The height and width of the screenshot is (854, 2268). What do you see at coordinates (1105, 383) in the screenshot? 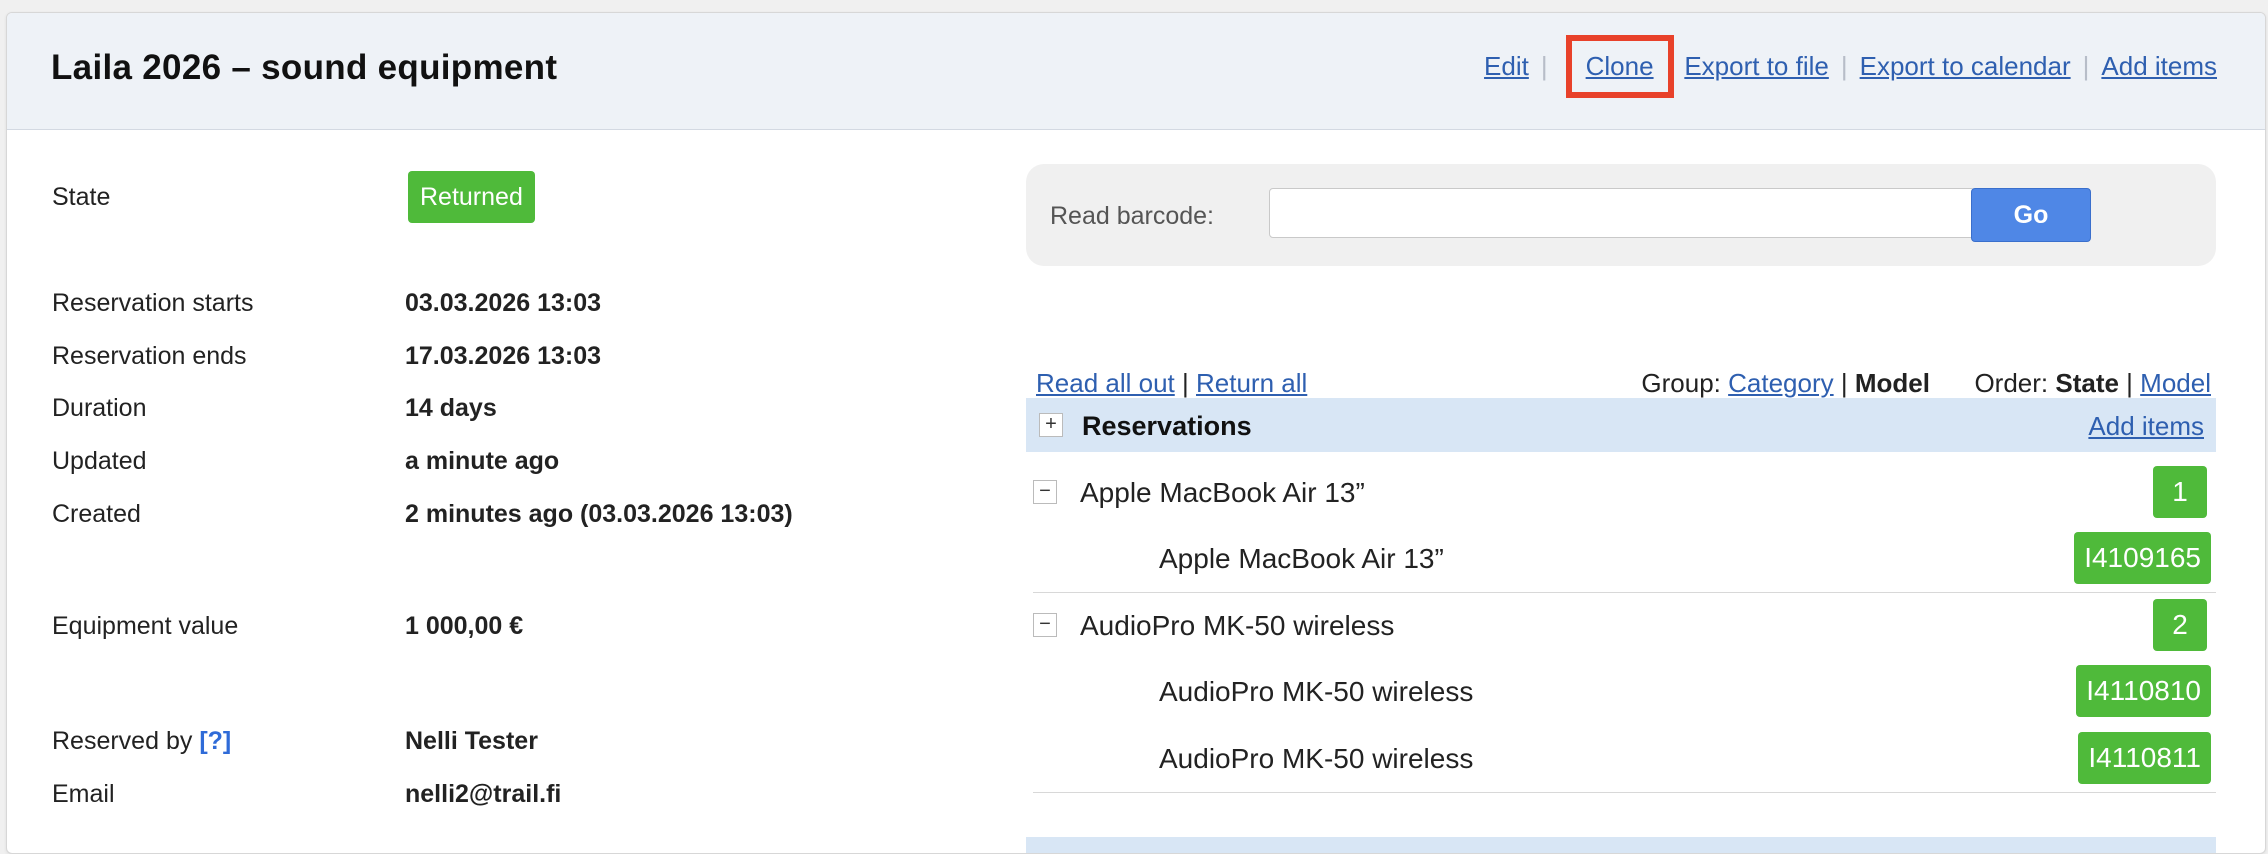
I see `read-all-out-link: Read all out` at bounding box center [1105, 383].